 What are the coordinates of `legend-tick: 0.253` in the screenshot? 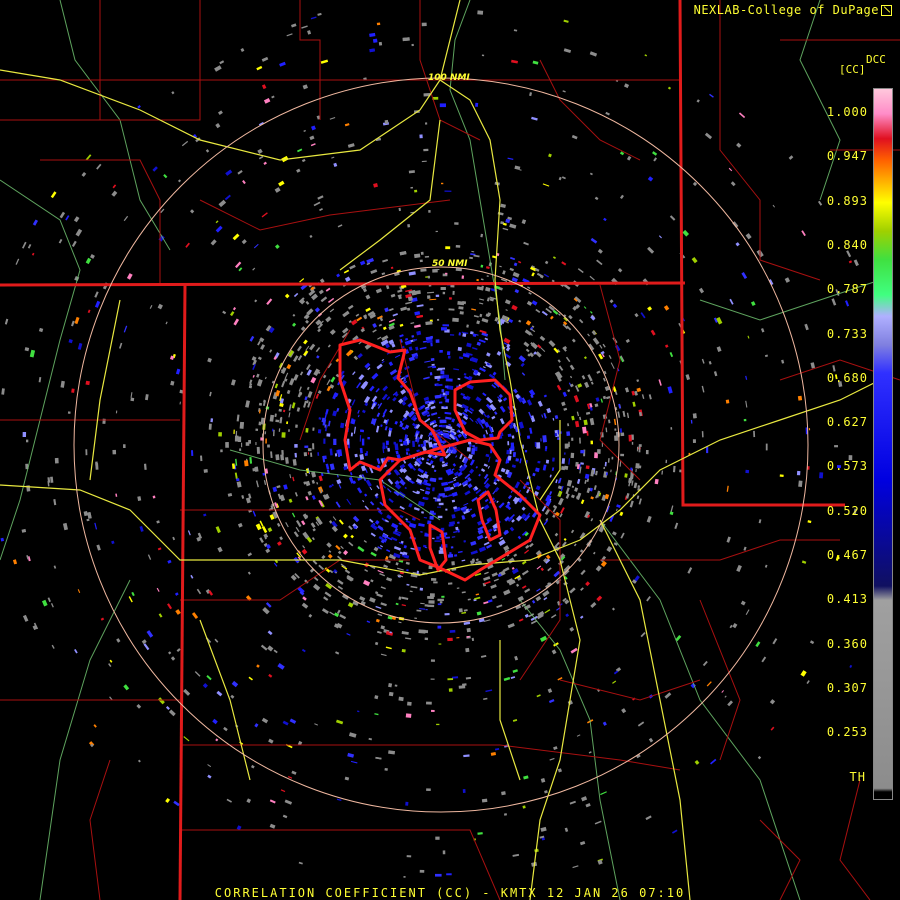 It's located at (847, 732).